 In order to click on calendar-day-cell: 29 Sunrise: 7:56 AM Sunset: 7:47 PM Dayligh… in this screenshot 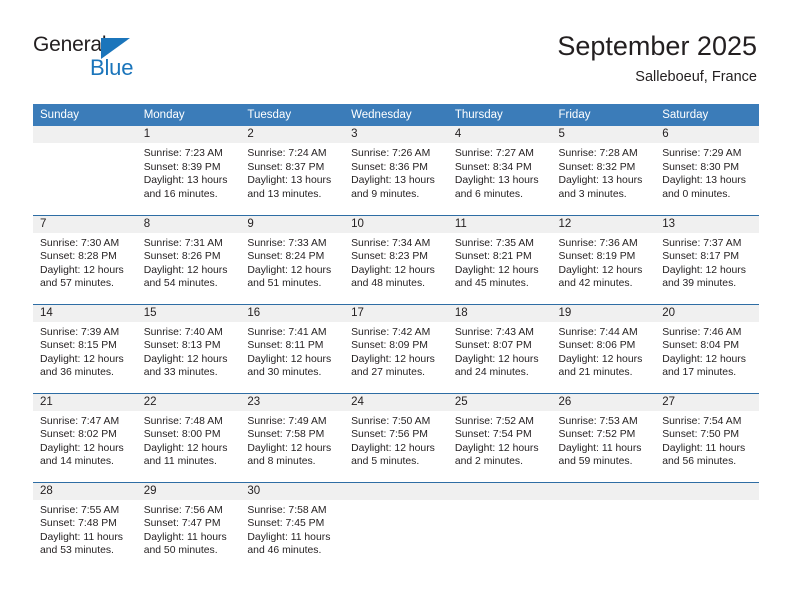, I will do `click(188, 526)`.